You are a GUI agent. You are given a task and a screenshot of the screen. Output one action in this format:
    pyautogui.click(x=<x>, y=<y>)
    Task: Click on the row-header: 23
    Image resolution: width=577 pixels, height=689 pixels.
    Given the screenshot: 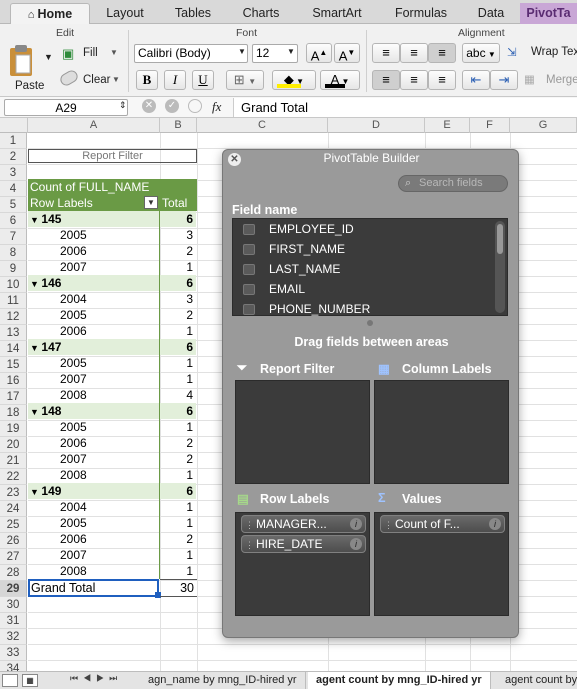 What is the action you would take?
    pyautogui.click(x=13, y=493)
    